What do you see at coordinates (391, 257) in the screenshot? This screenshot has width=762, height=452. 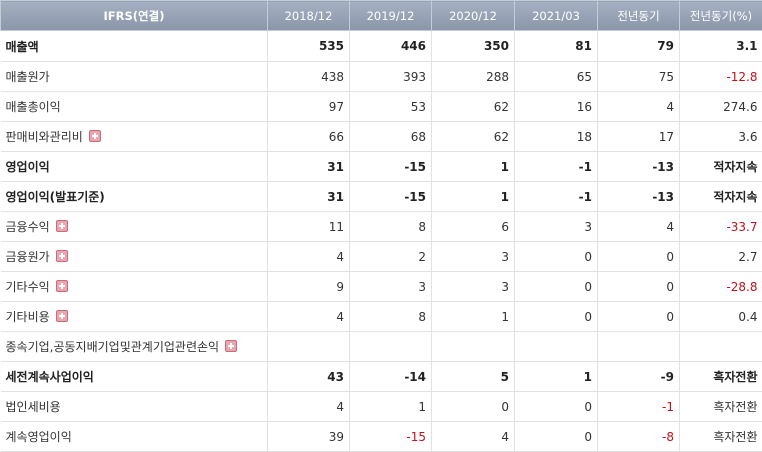 I see `value-cell: 2` at bounding box center [391, 257].